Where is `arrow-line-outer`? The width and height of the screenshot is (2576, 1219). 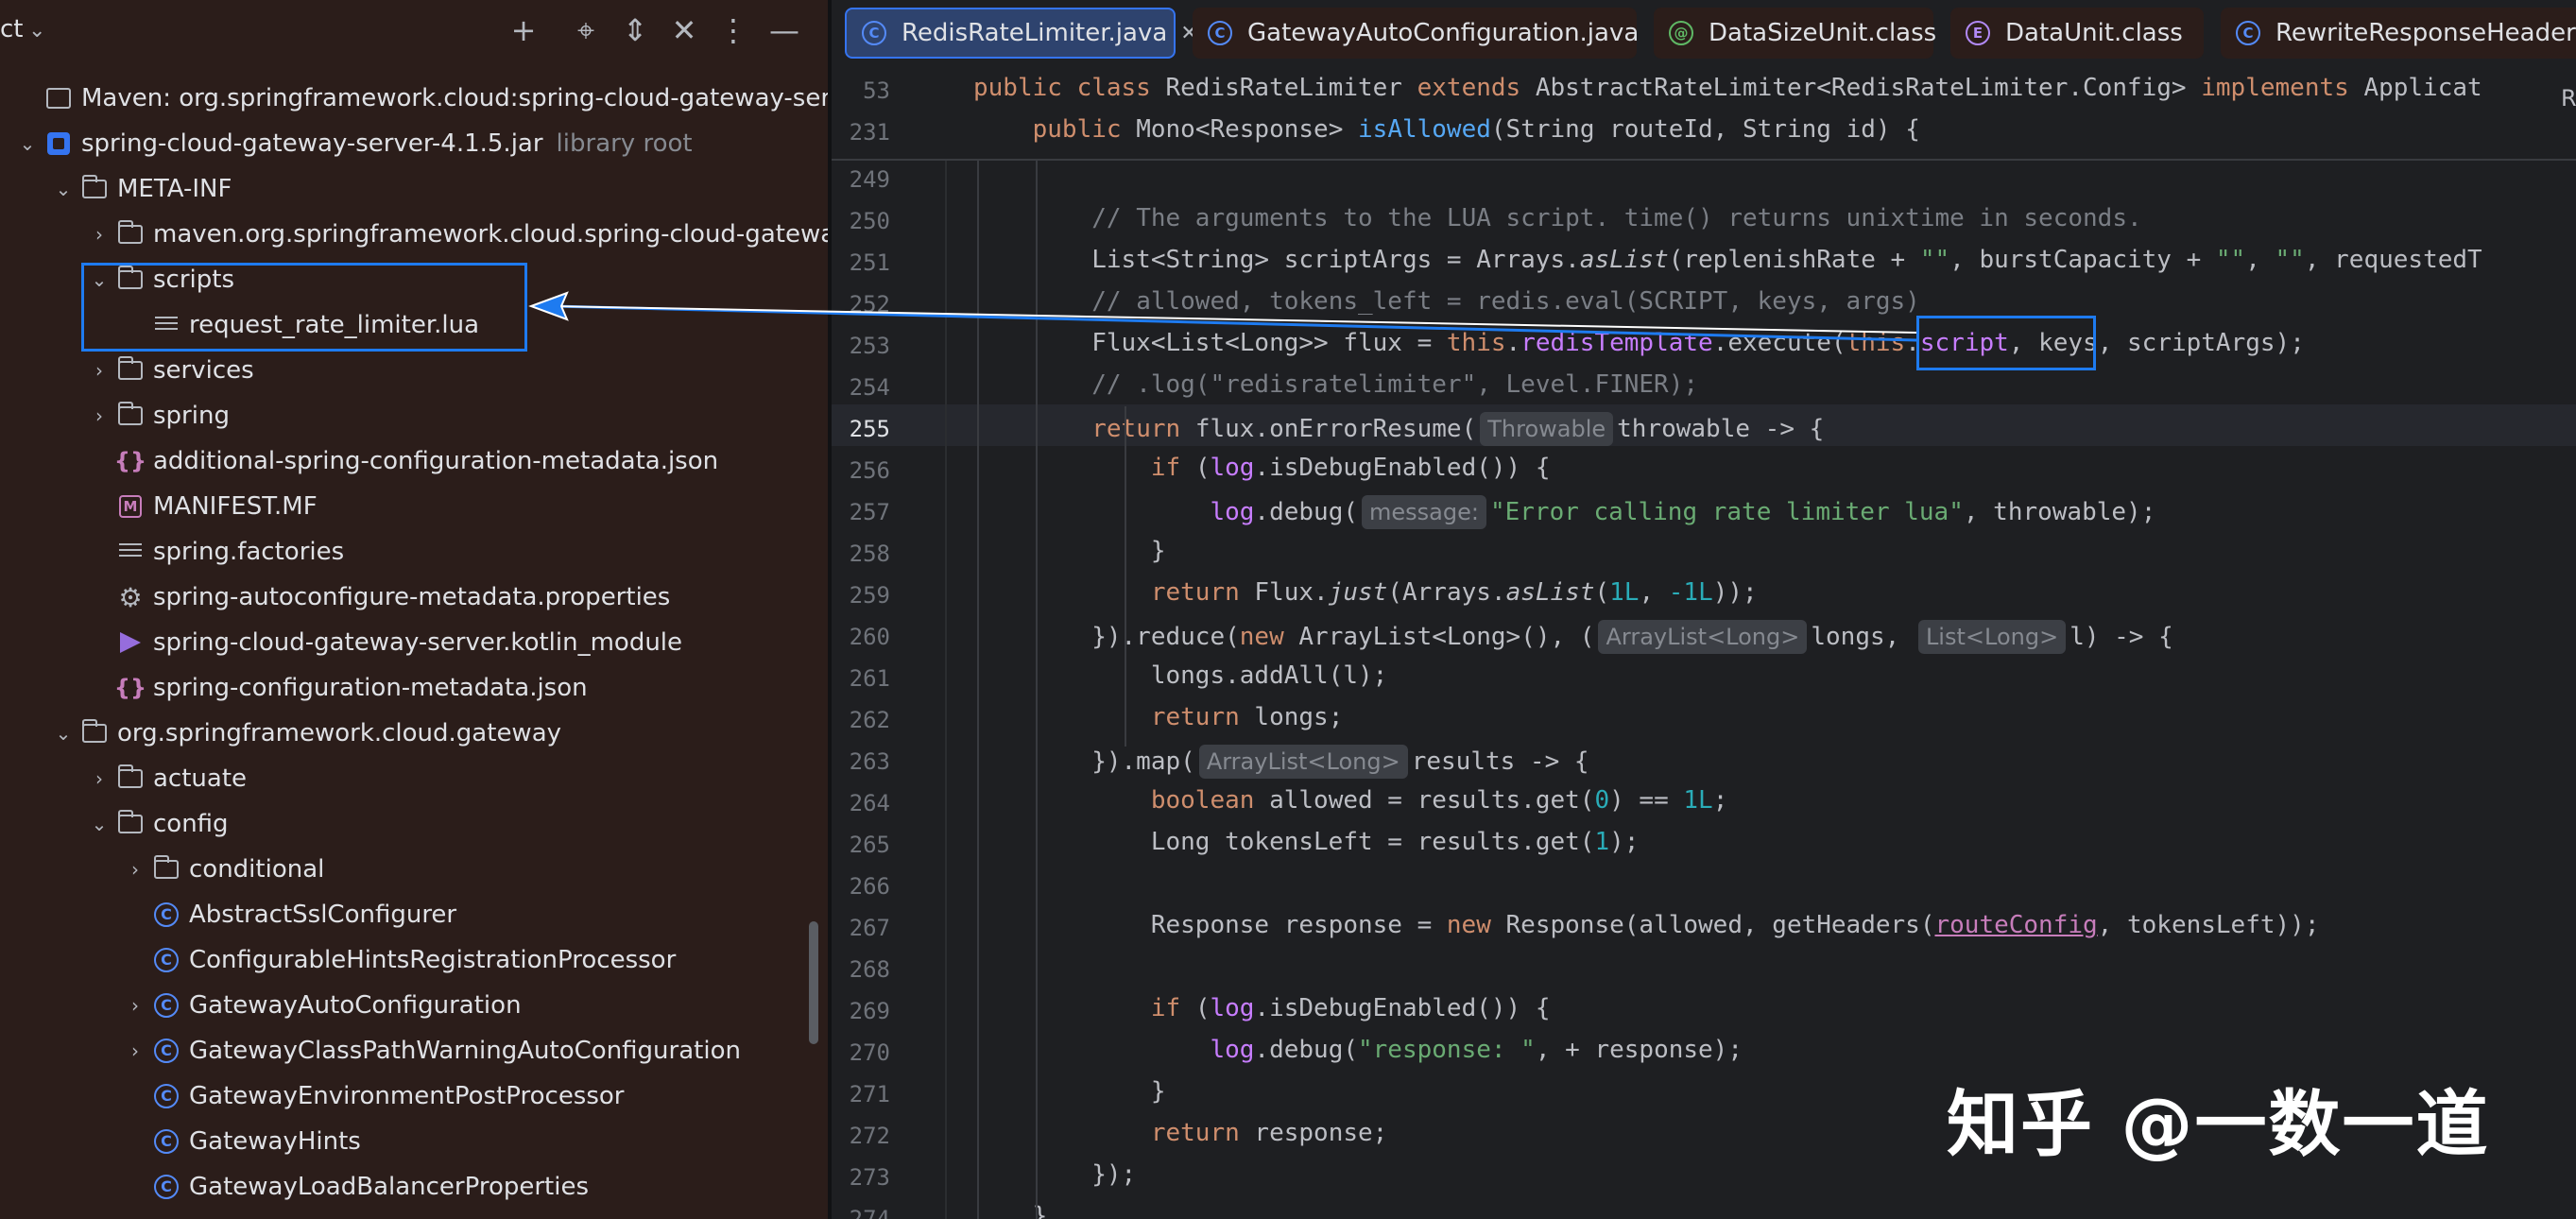
arrow-line-outer is located at coordinates (1235, 323).